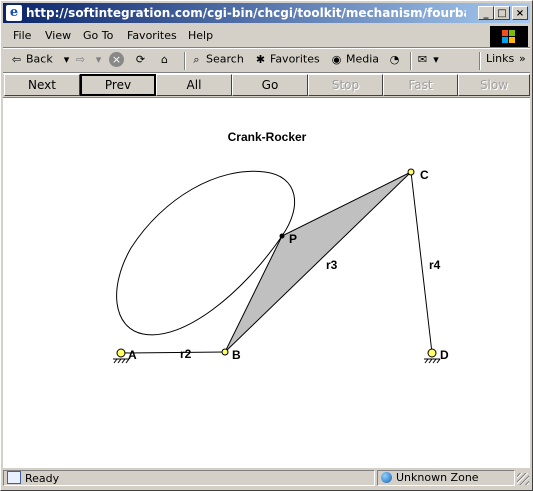 This screenshot has height=491, width=533. Describe the element at coordinates (225, 59) in the screenshot. I see `search-label: Search` at that location.